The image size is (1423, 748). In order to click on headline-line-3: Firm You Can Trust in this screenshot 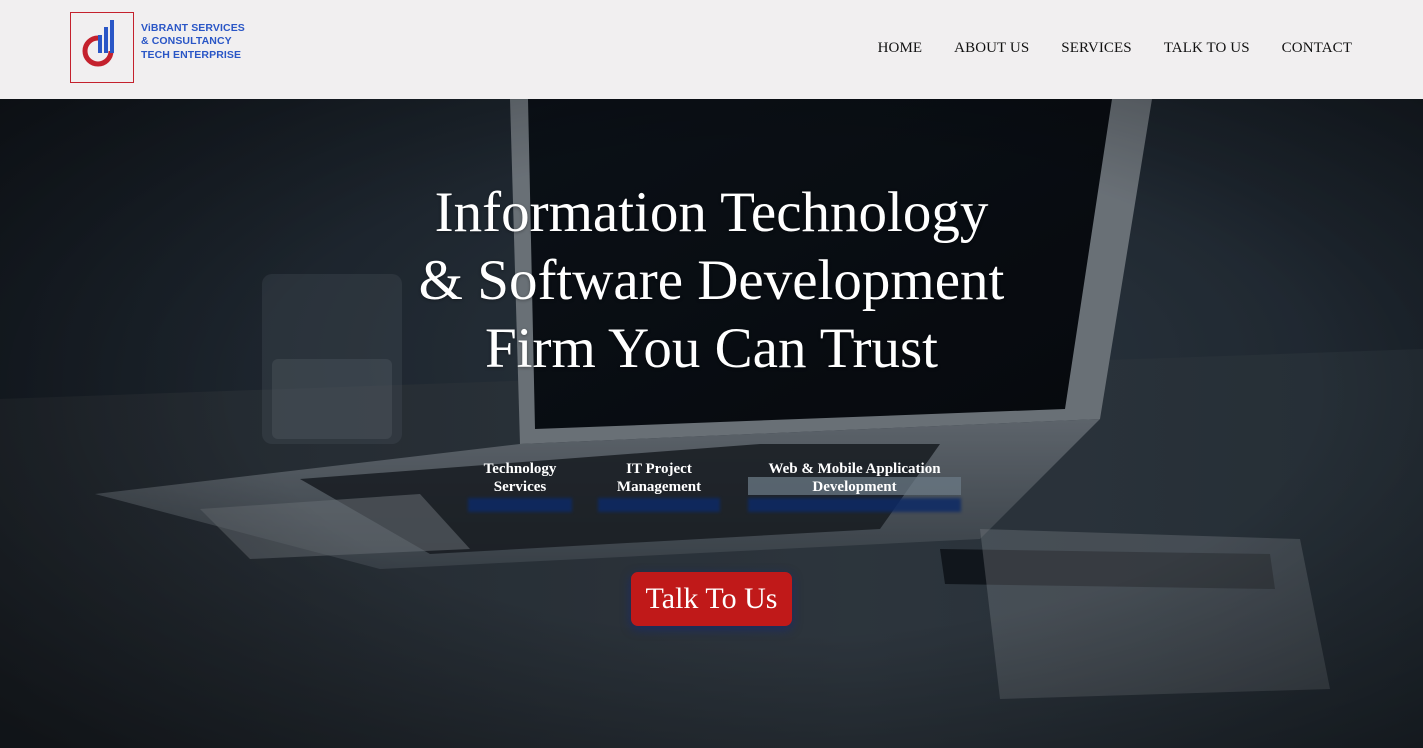, I will do `click(711, 348)`.